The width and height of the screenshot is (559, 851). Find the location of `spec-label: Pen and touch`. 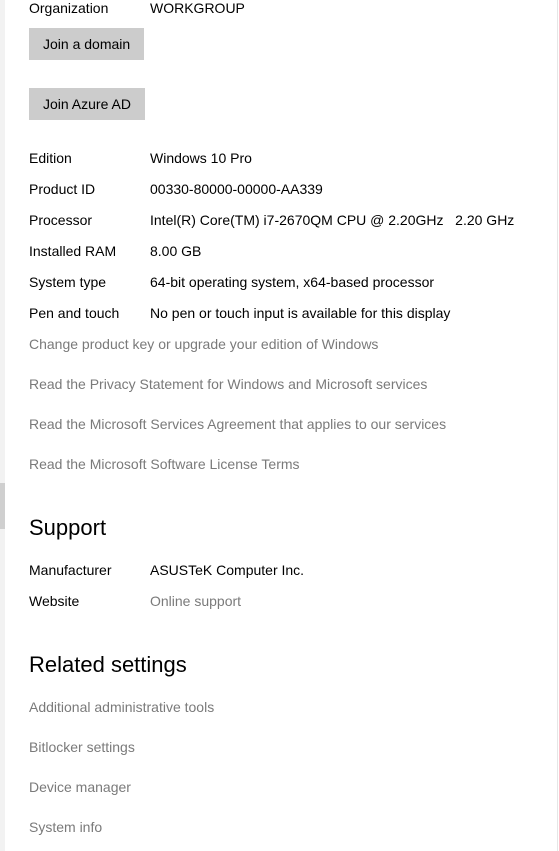

spec-label: Pen and touch is located at coordinates (74, 313).